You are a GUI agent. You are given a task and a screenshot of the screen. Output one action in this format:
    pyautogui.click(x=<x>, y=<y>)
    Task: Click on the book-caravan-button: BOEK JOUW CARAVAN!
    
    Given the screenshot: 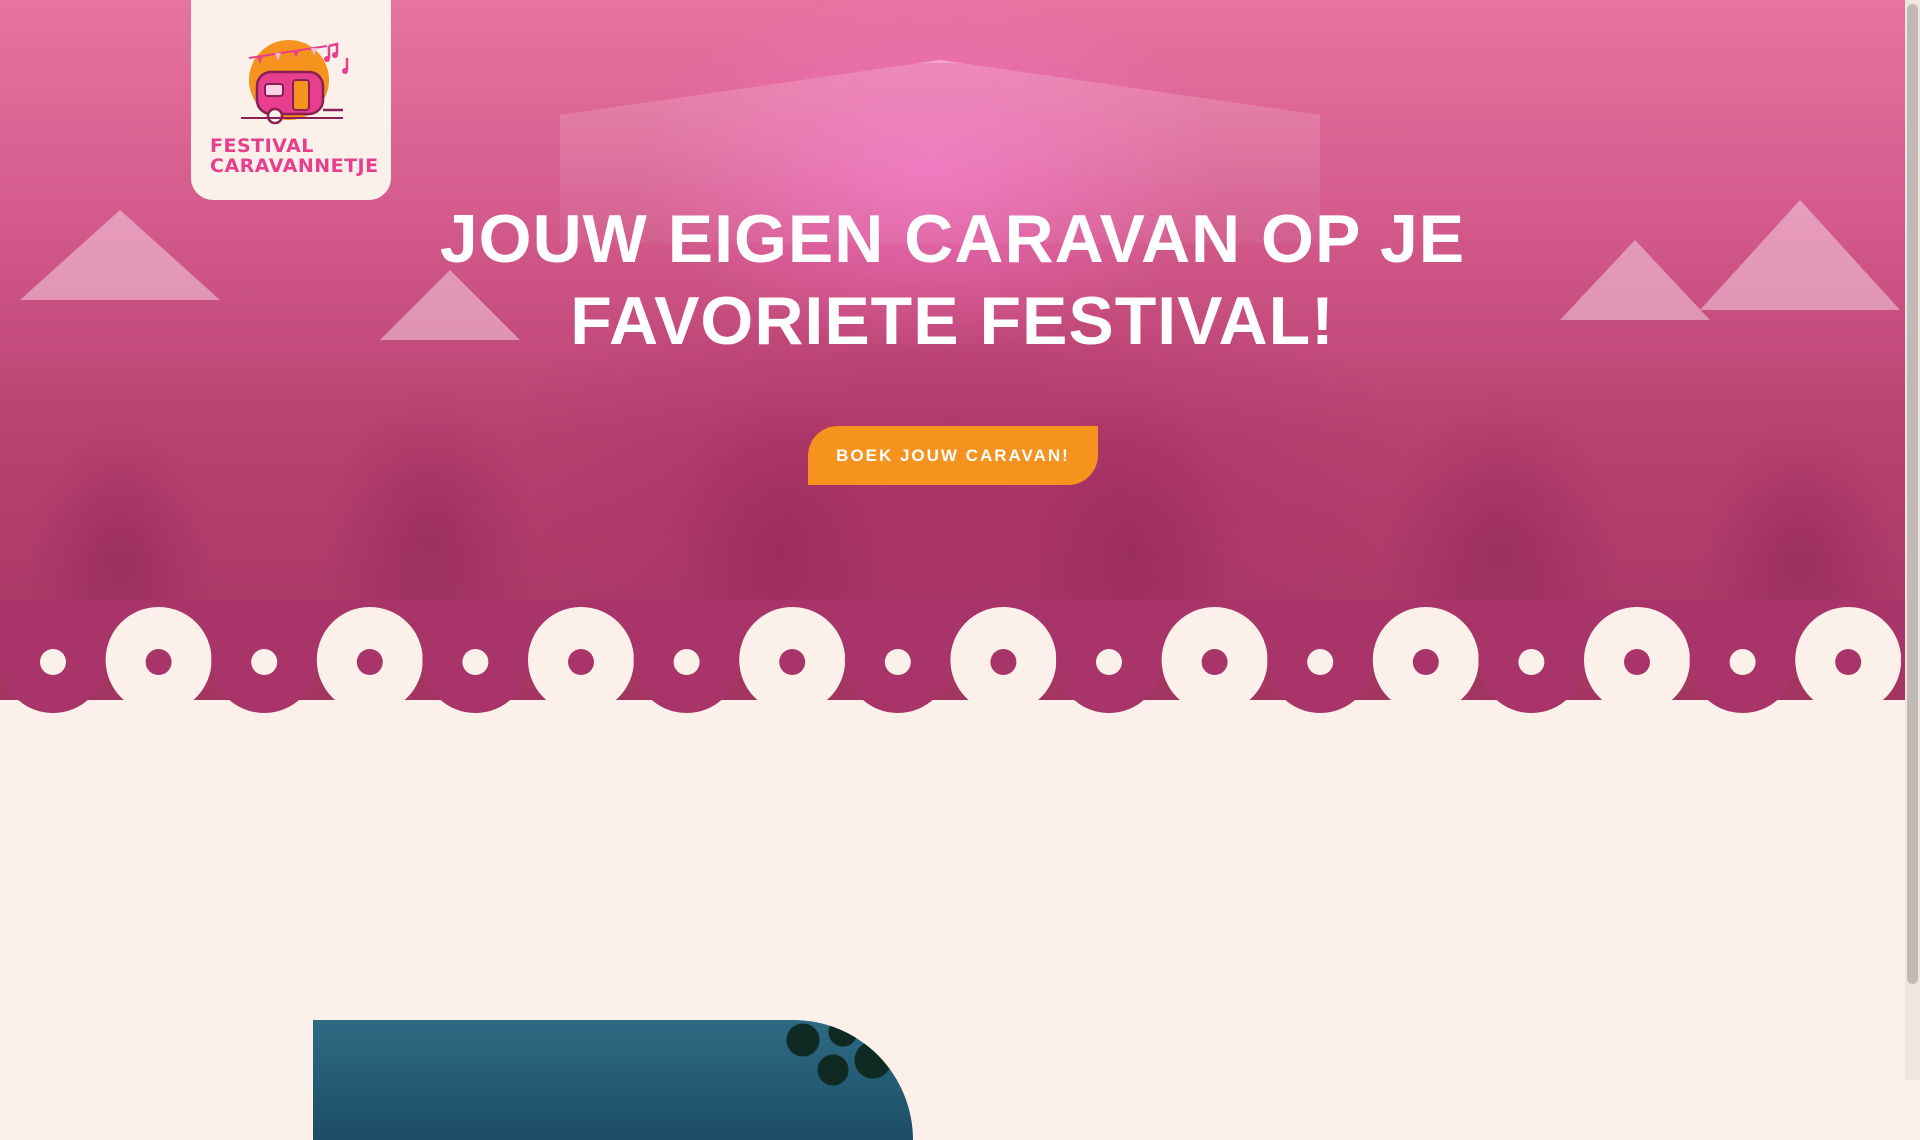 What is the action you would take?
    pyautogui.click(x=953, y=455)
    